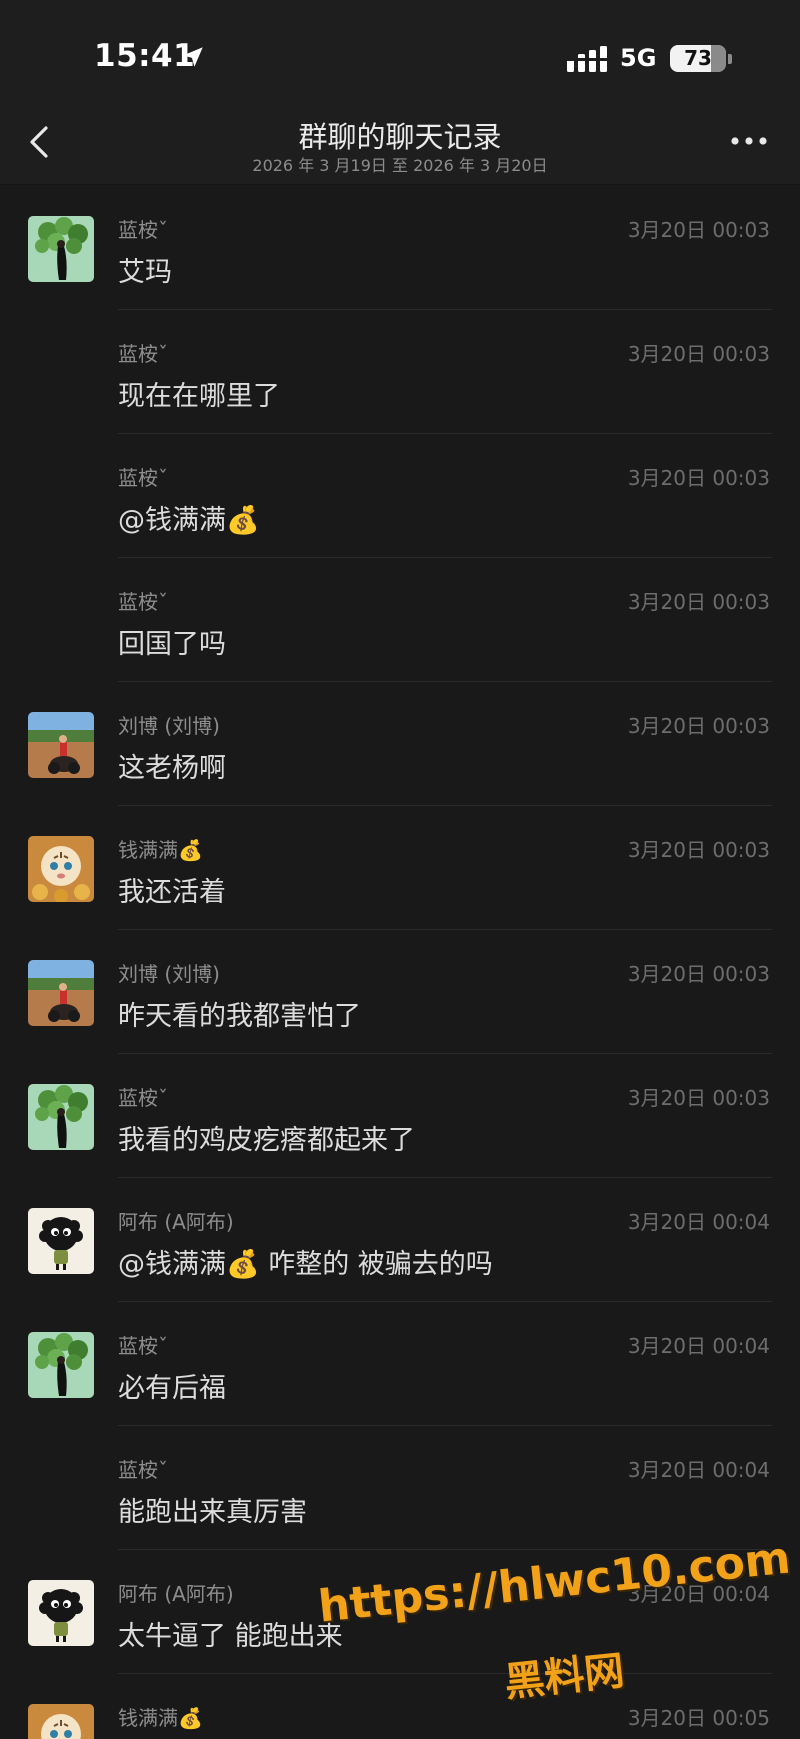 The image size is (800, 1739). I want to click on message-item: 阿布 (A阿布) 3月20日 00:04 @钱满满💰 咋整的 被骗去的吗, so click(400, 1240).